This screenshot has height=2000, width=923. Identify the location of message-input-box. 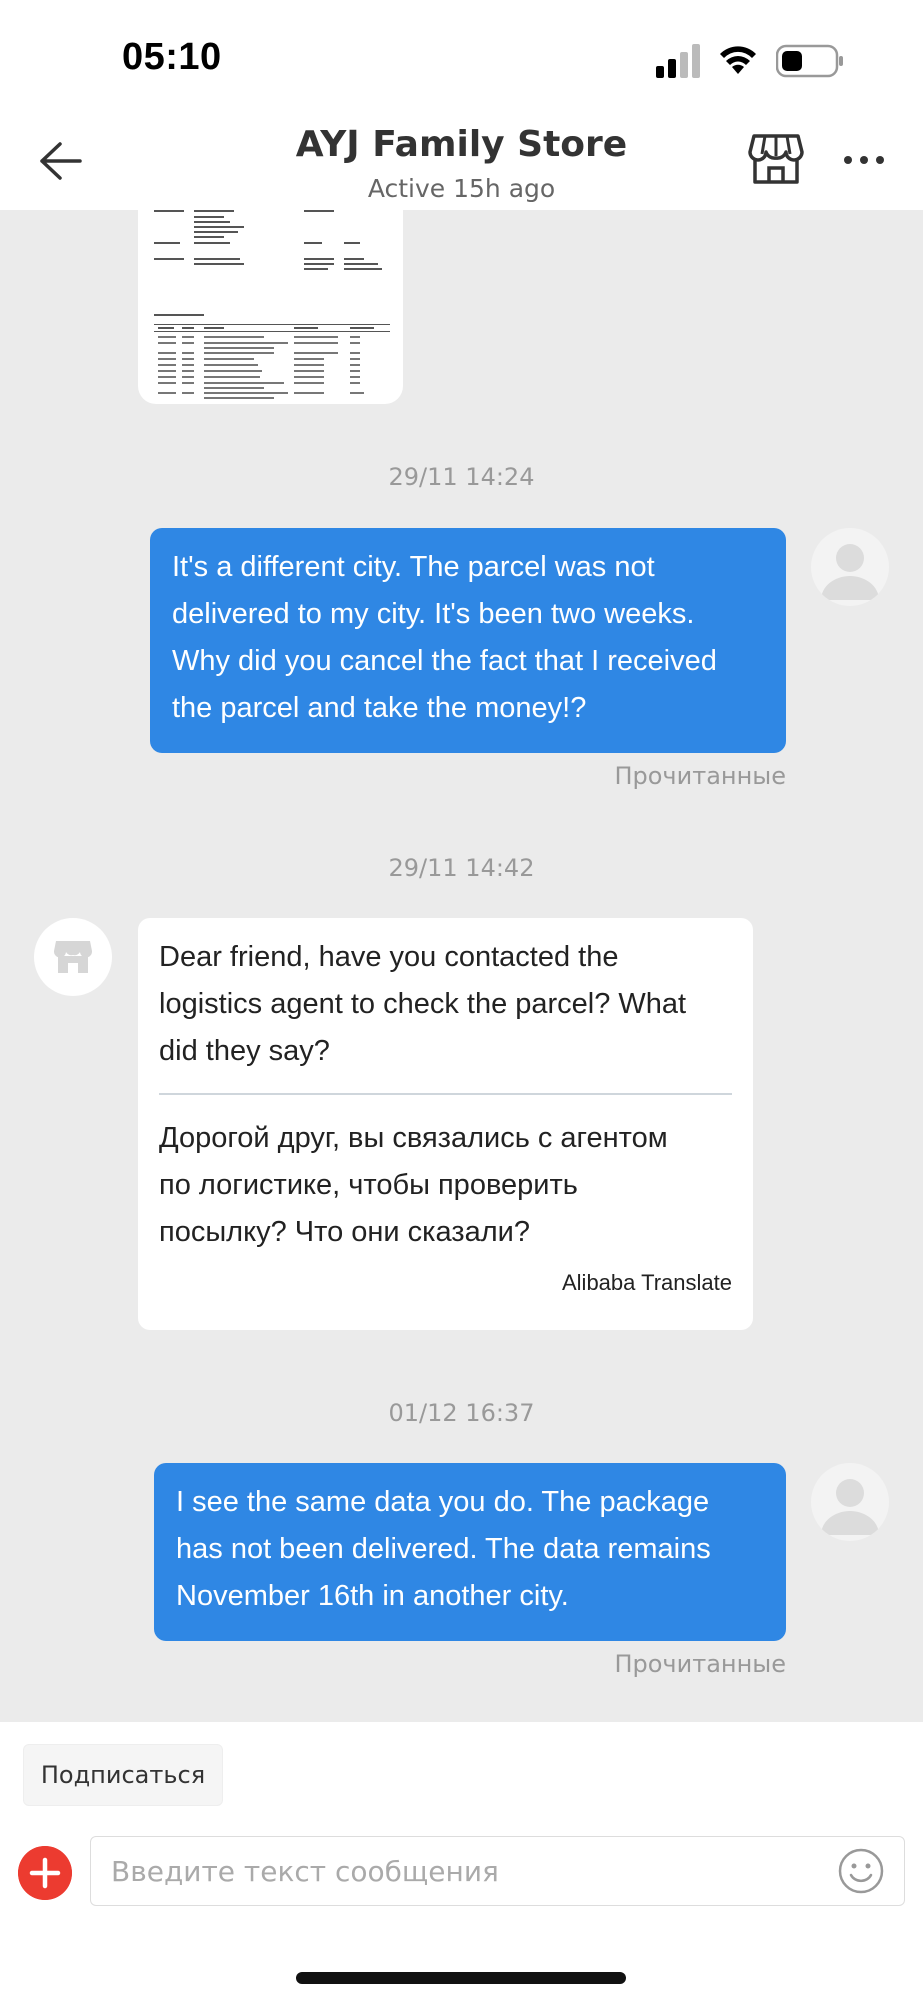
(497, 1871).